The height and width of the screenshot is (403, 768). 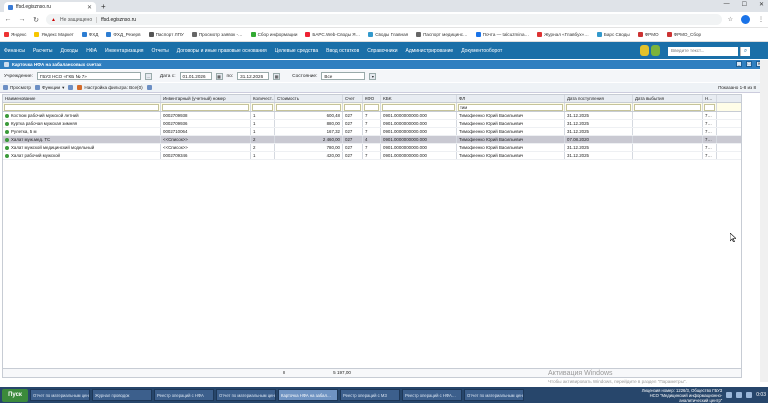 What do you see at coordinates (273, 34) in the screenshot?
I see `bookmark-item: Сбор информации` at bounding box center [273, 34].